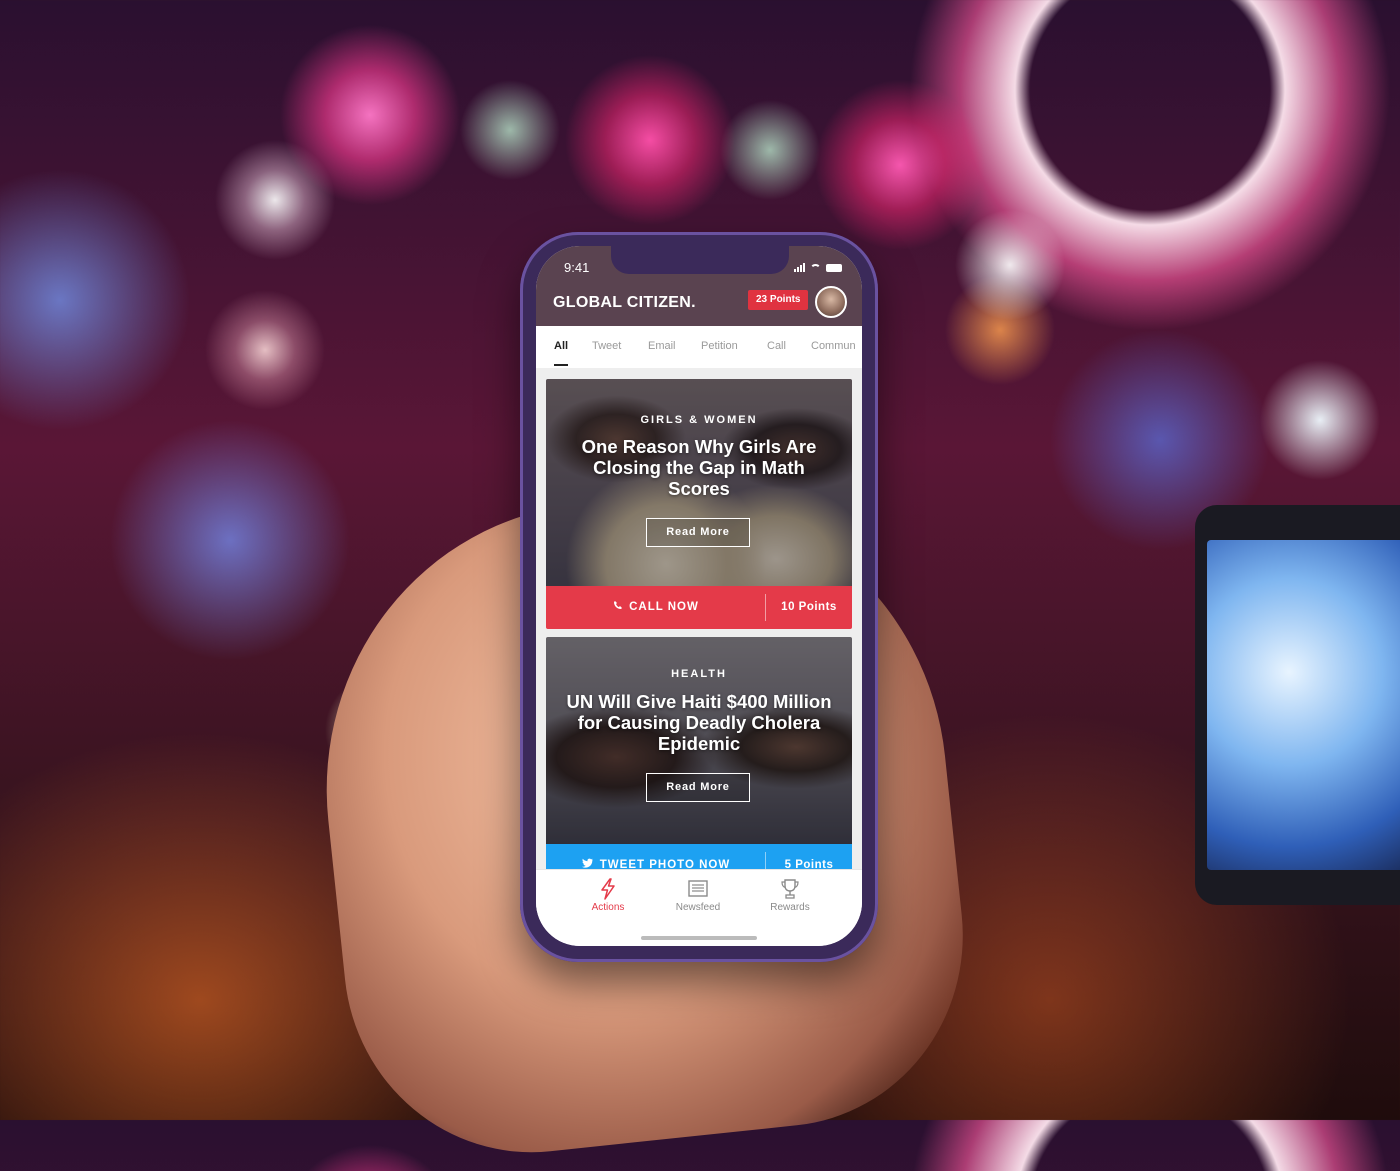 The height and width of the screenshot is (1171, 1400). I want to click on nav-newsfeed-label: Newsfeed, so click(698, 907).